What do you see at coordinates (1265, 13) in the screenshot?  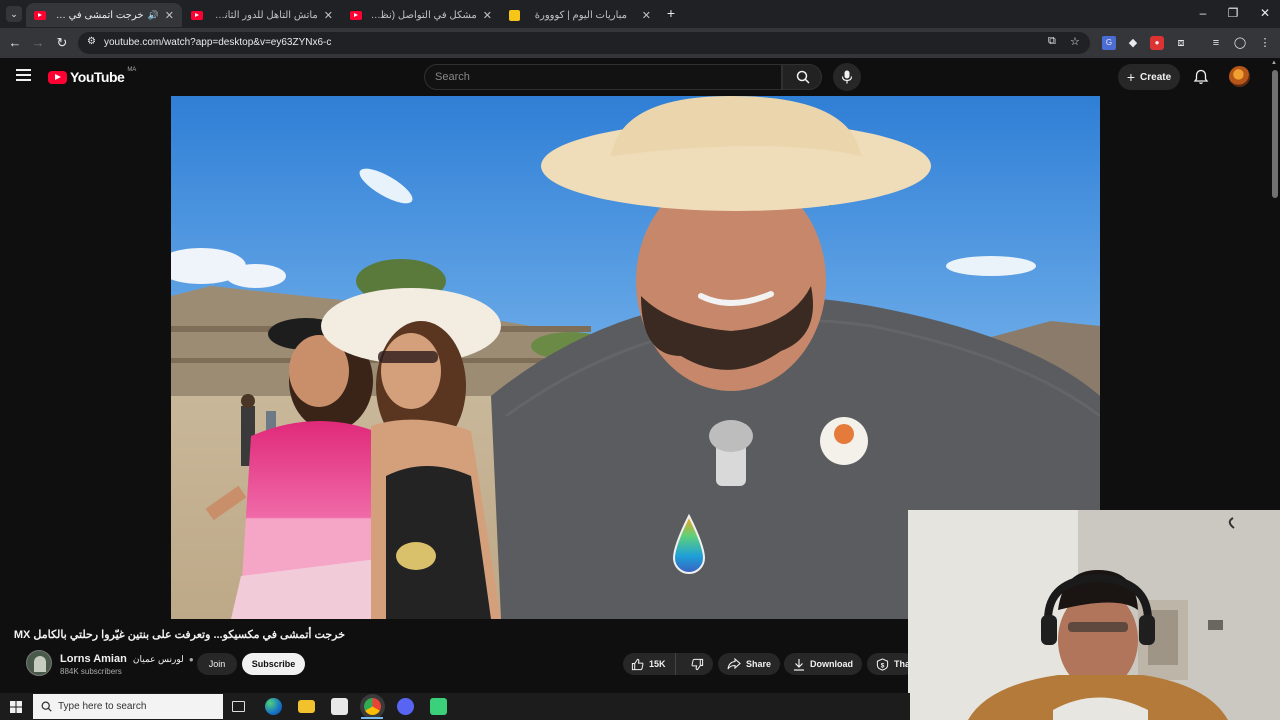 I see `close-window-button: ✕` at bounding box center [1265, 13].